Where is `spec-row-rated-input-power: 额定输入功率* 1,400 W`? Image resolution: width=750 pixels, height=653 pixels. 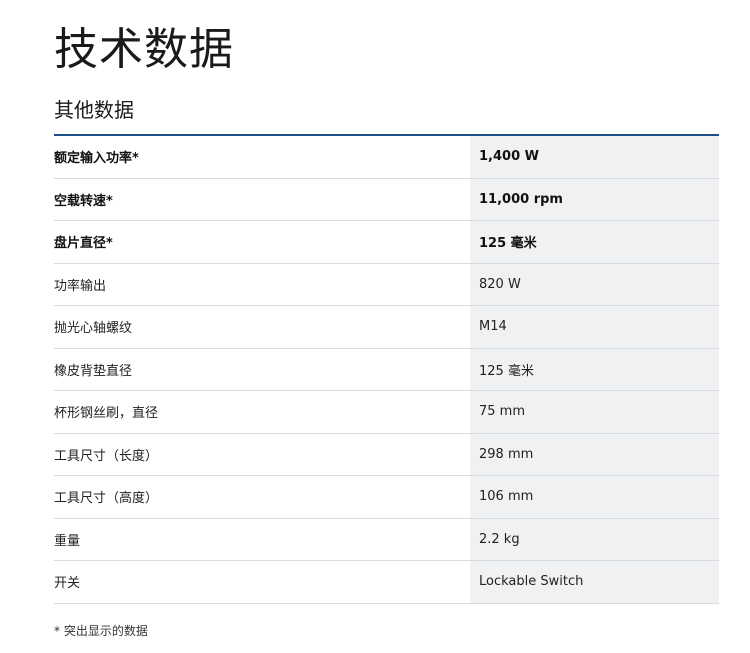 spec-row-rated-input-power: 额定输入功率* 1,400 W is located at coordinates (386, 157).